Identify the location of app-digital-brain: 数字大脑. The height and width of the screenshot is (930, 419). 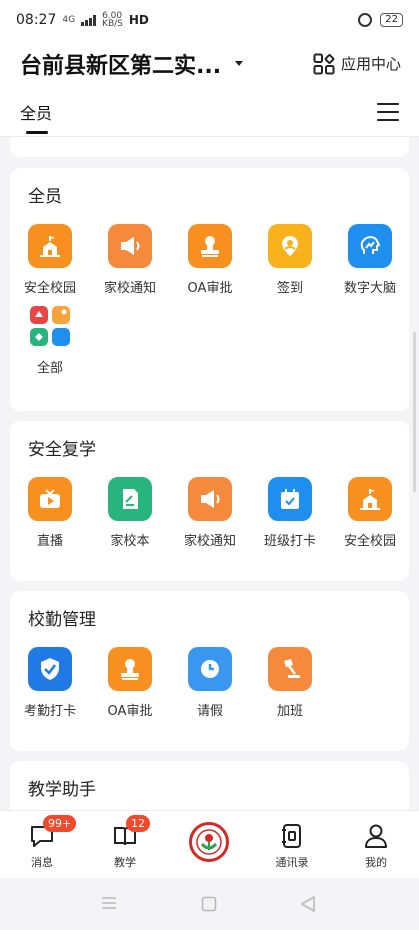
(370, 260).